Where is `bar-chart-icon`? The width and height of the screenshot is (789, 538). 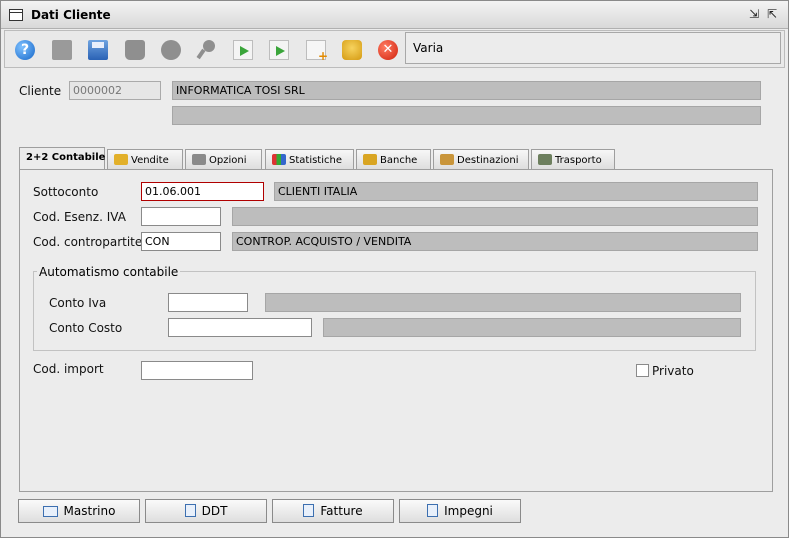
bar-chart-icon is located at coordinates (279, 159).